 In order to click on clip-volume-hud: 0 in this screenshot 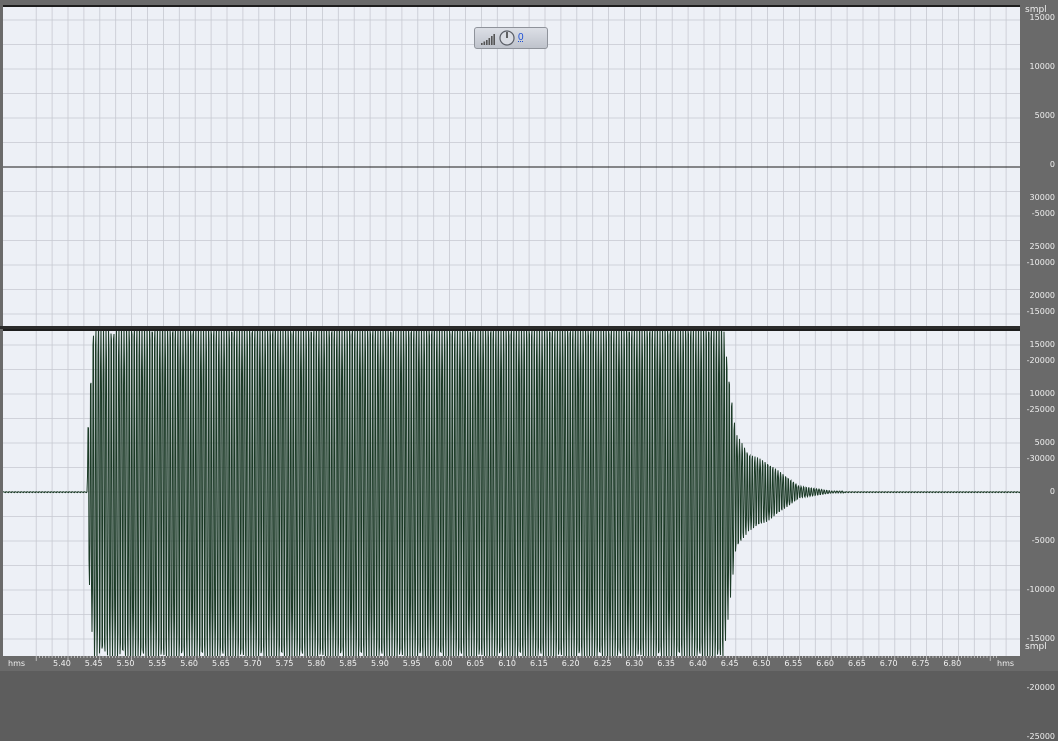, I will do `click(511, 38)`.